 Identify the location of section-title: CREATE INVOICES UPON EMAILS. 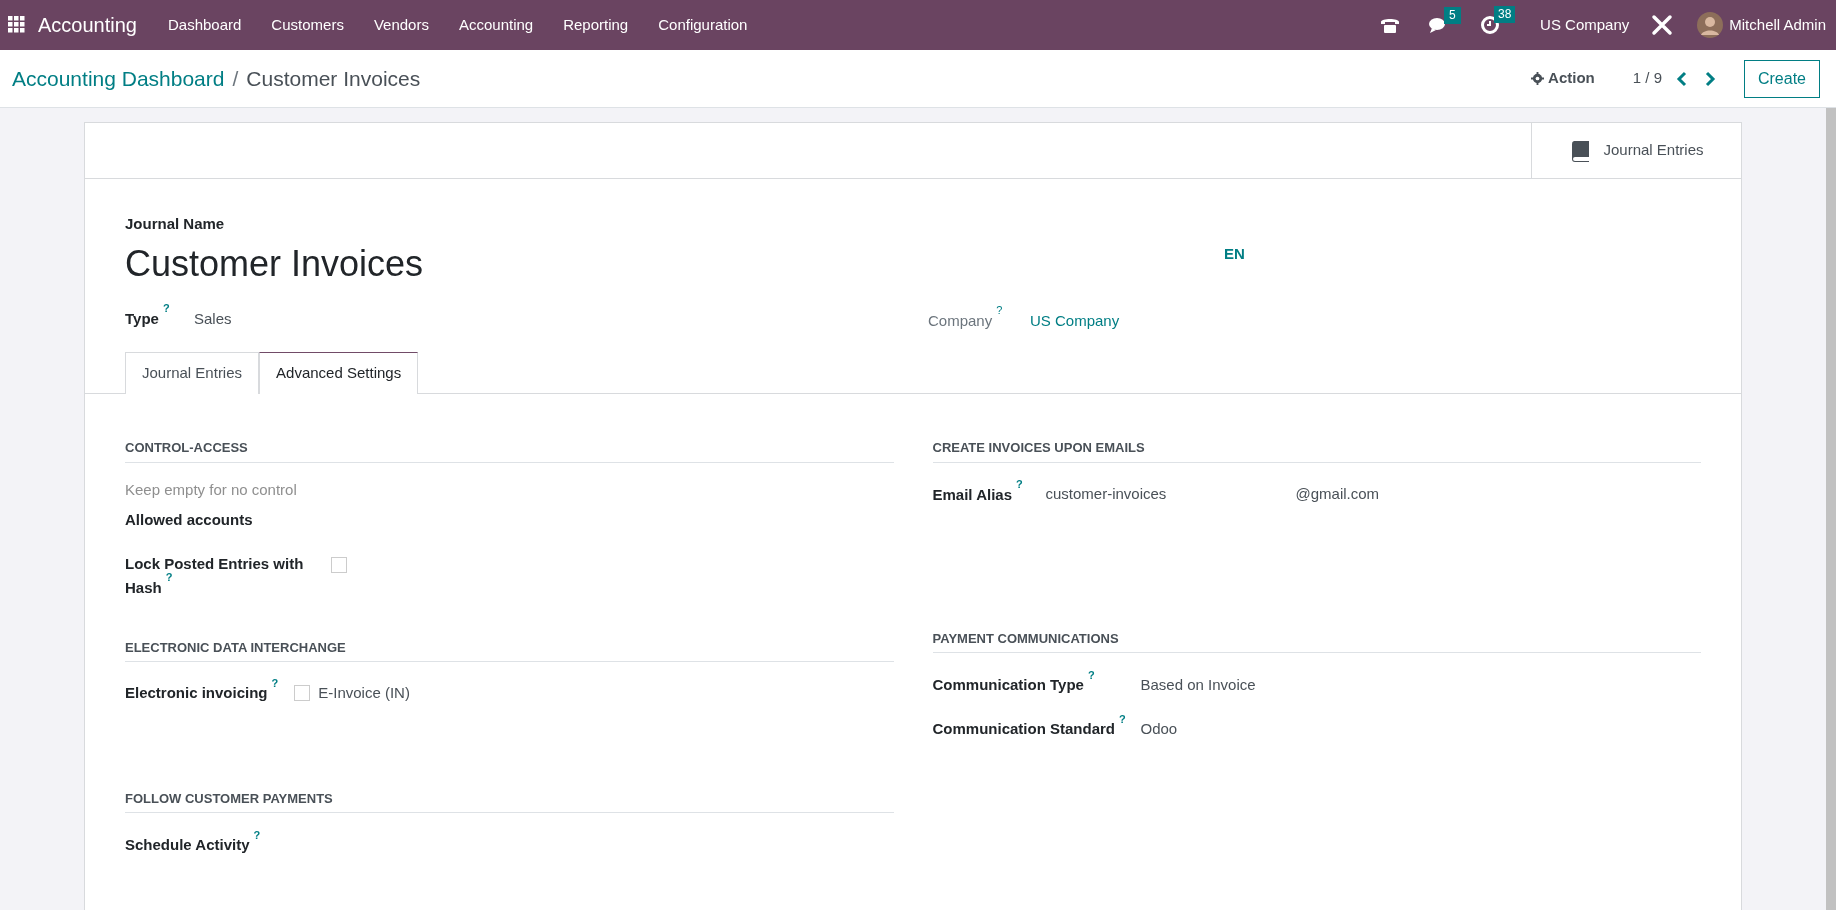
(1316, 450).